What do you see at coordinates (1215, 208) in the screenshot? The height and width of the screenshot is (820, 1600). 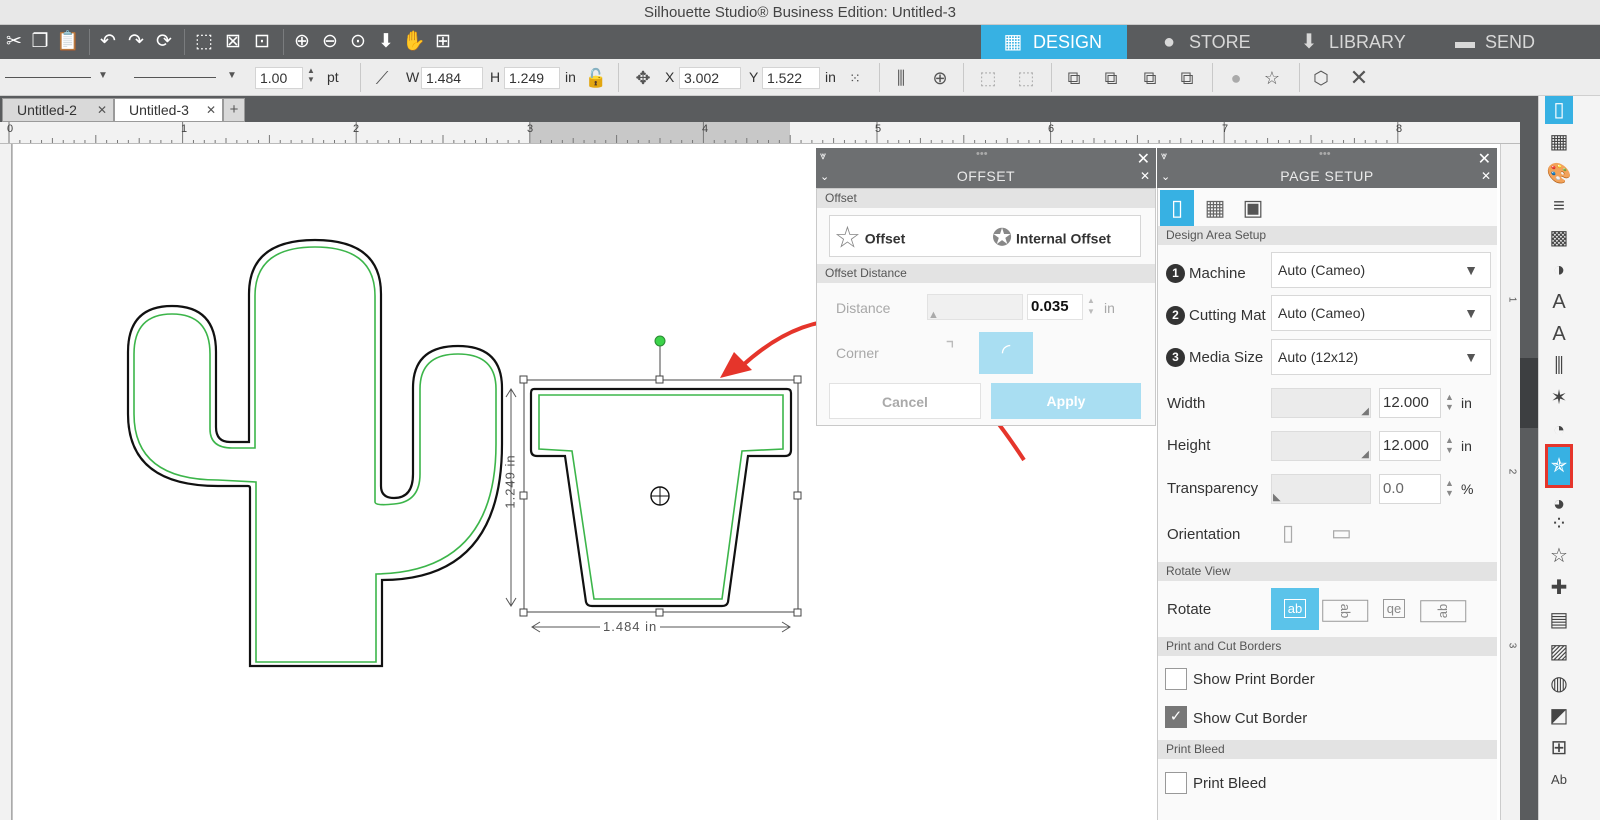 I see `grid-icon: ▦` at bounding box center [1215, 208].